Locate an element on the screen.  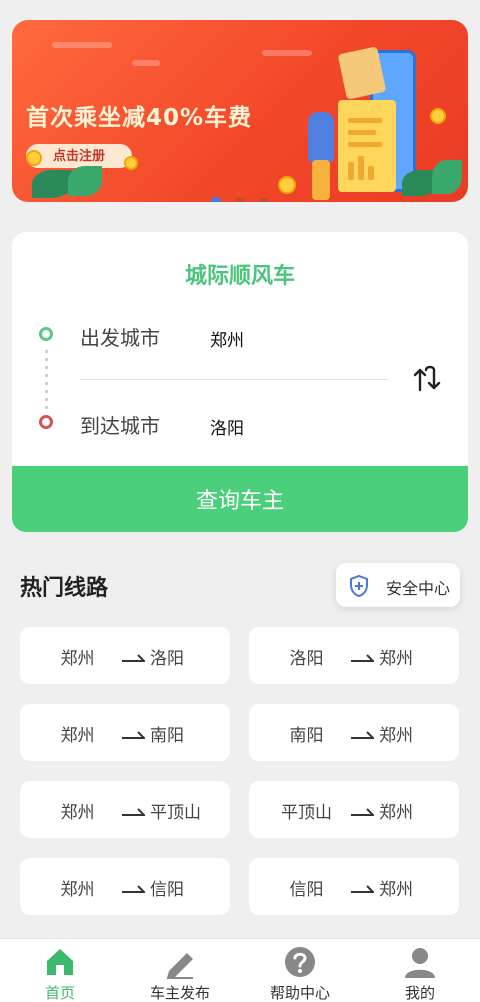
route-card: 郑州 南阳 is located at coordinates (125, 732).